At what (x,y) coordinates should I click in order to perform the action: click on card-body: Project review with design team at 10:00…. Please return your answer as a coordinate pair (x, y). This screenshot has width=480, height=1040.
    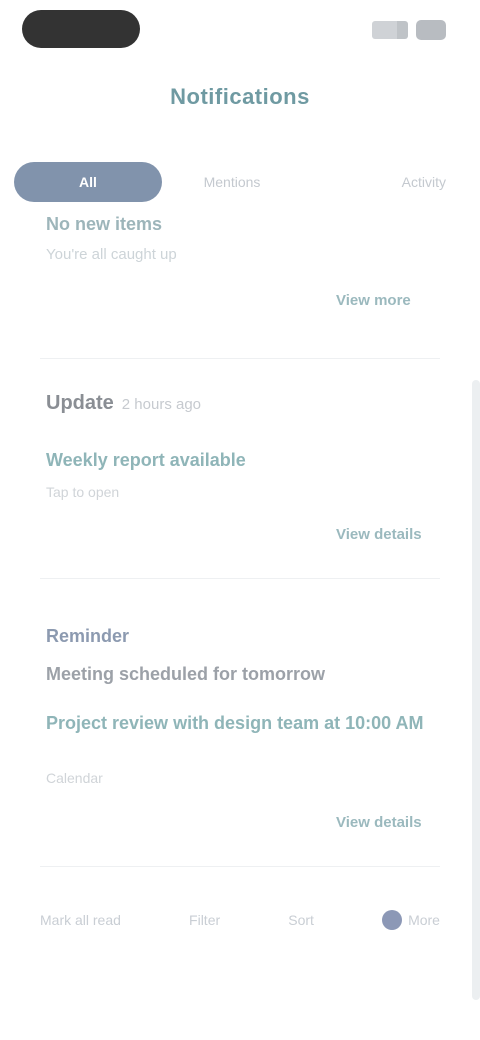
    Looking at the image, I should click on (241, 723).